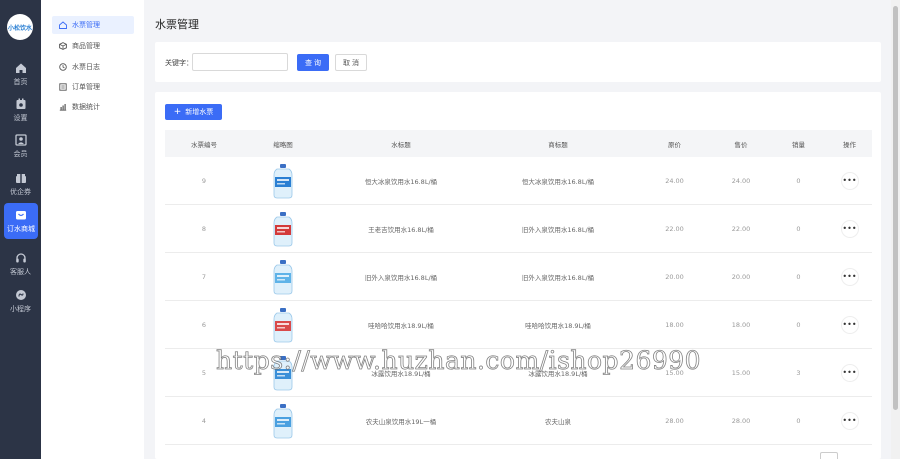  I want to click on table-row: 5 冰露饮用水18.9L/桶 冰露饮用水18.9L/桶 15.00 15.00 3 •••, so click(518, 373).